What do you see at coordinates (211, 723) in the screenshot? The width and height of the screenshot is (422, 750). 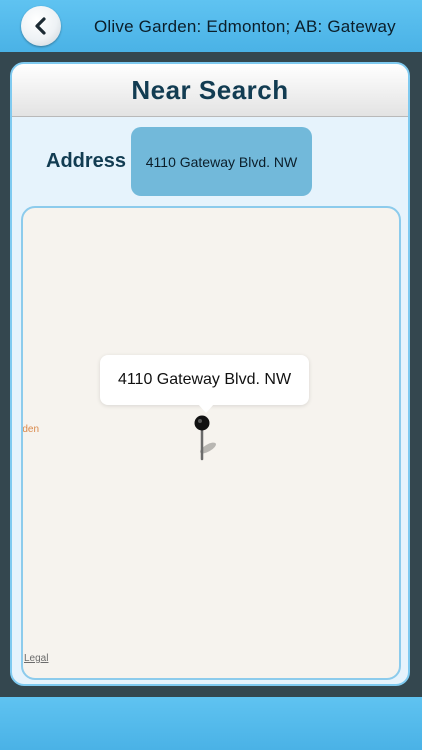 I see `bottom-bar` at bounding box center [211, 723].